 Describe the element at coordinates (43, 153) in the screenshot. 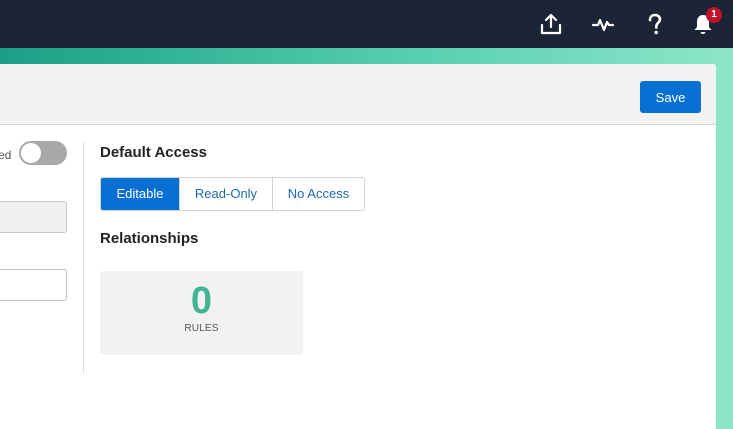

I see `enabled-toggle` at that location.